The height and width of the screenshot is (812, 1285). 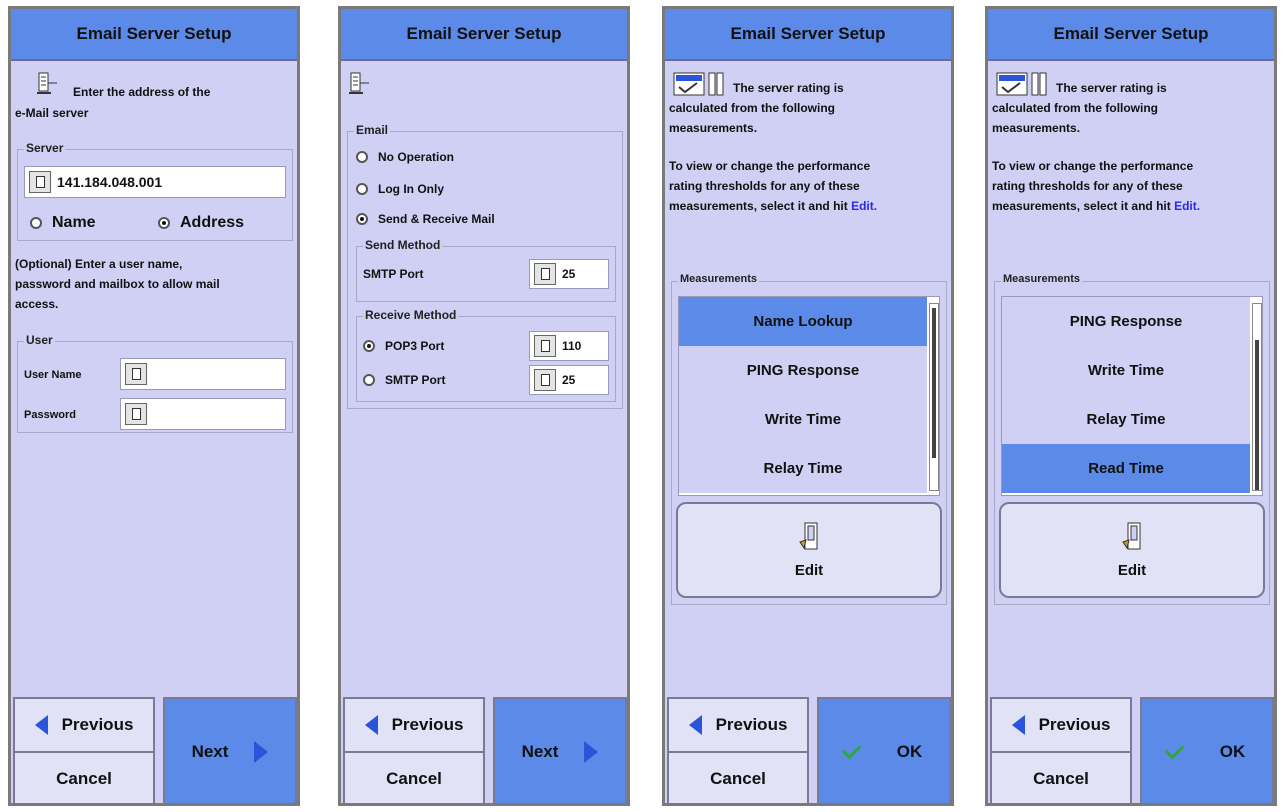 I want to click on view-text-1: To view or change the performance, so click(x=770, y=166).